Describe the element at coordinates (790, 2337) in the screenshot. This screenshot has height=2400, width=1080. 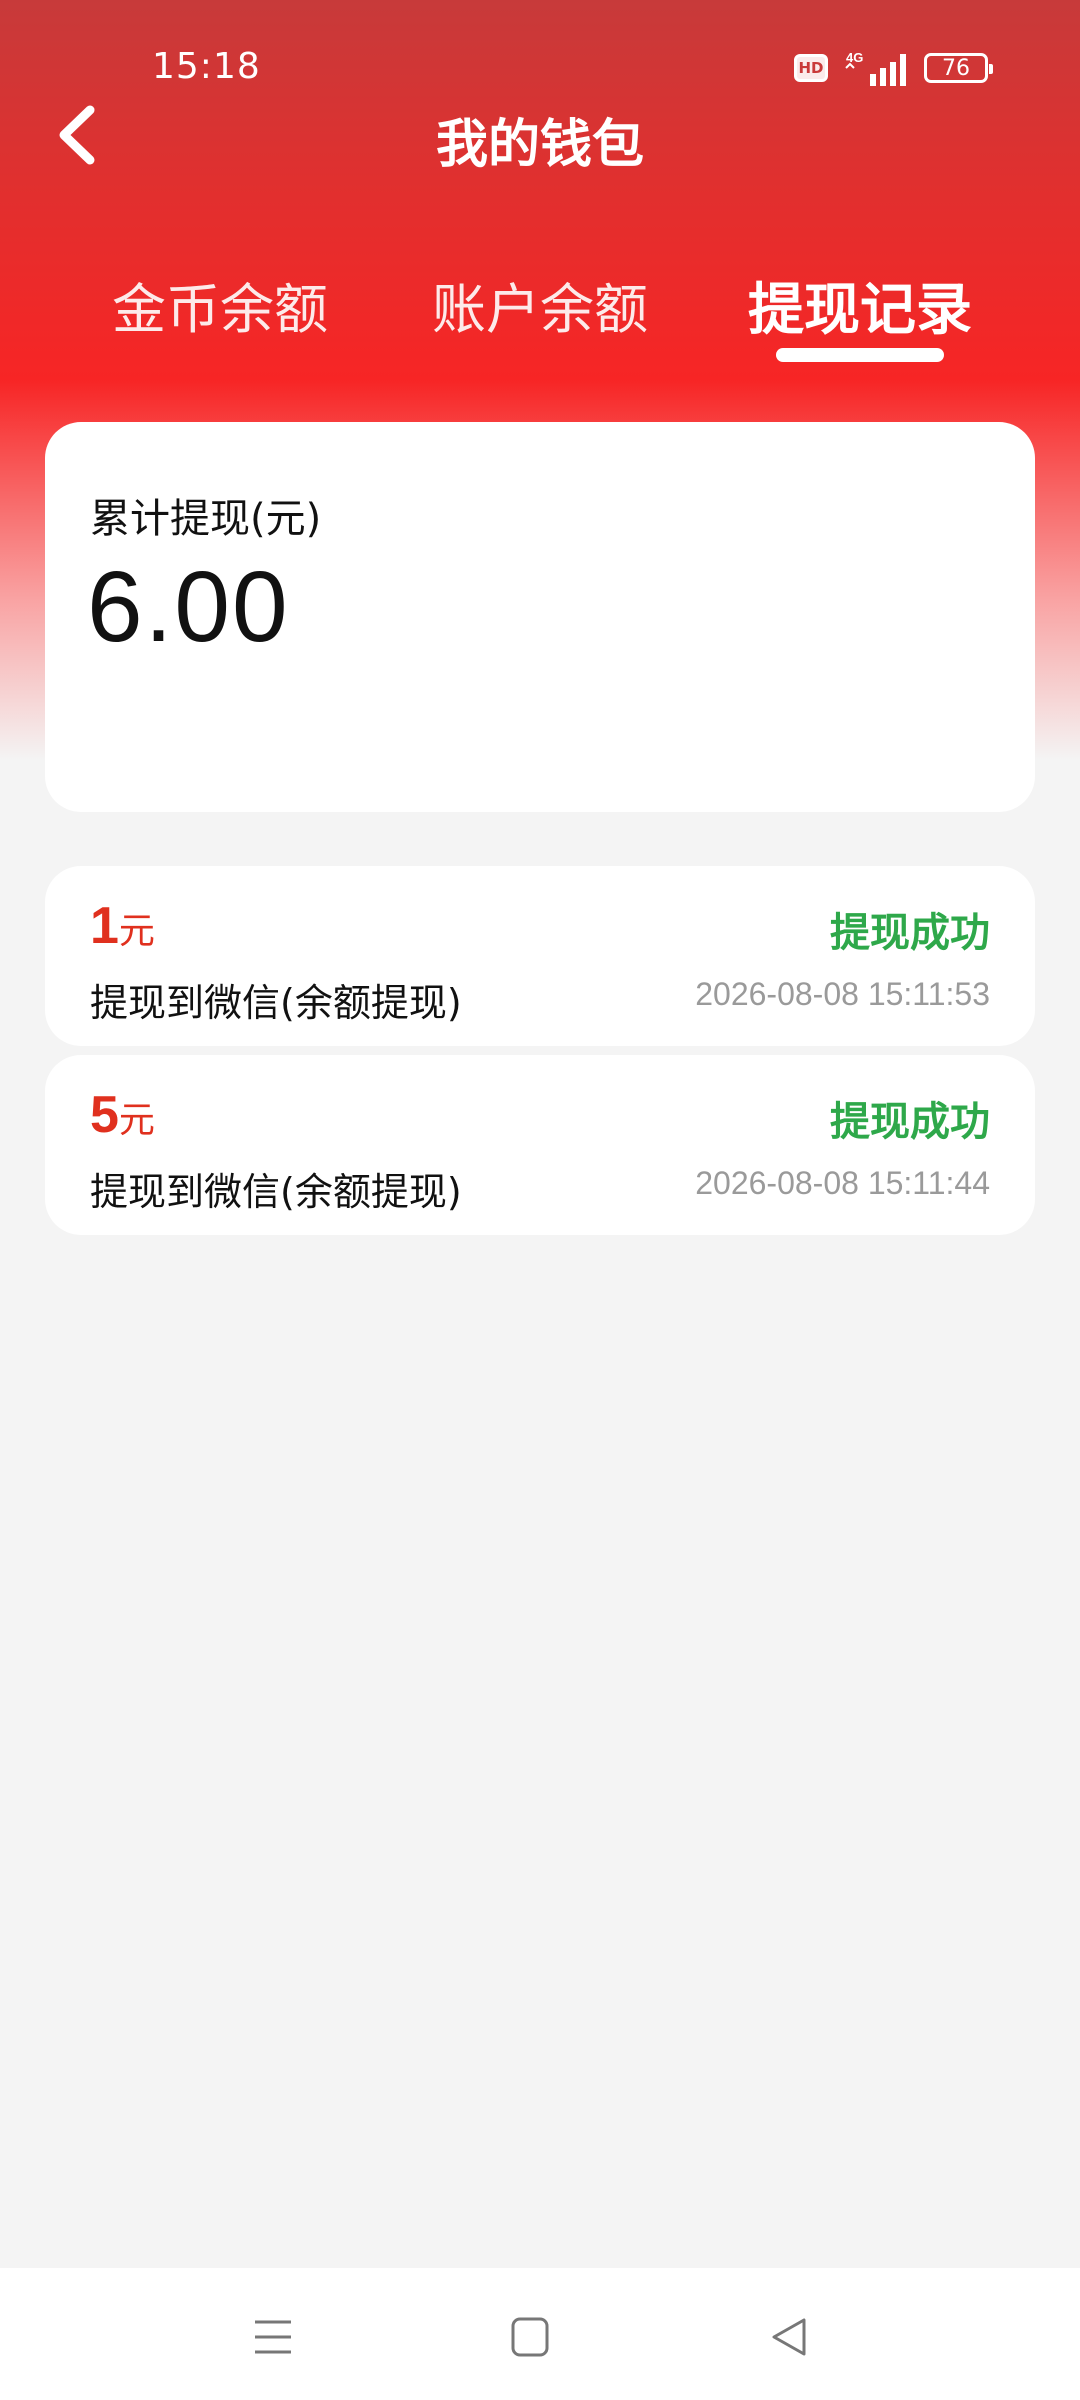
I see `back-triangle-icon` at that location.